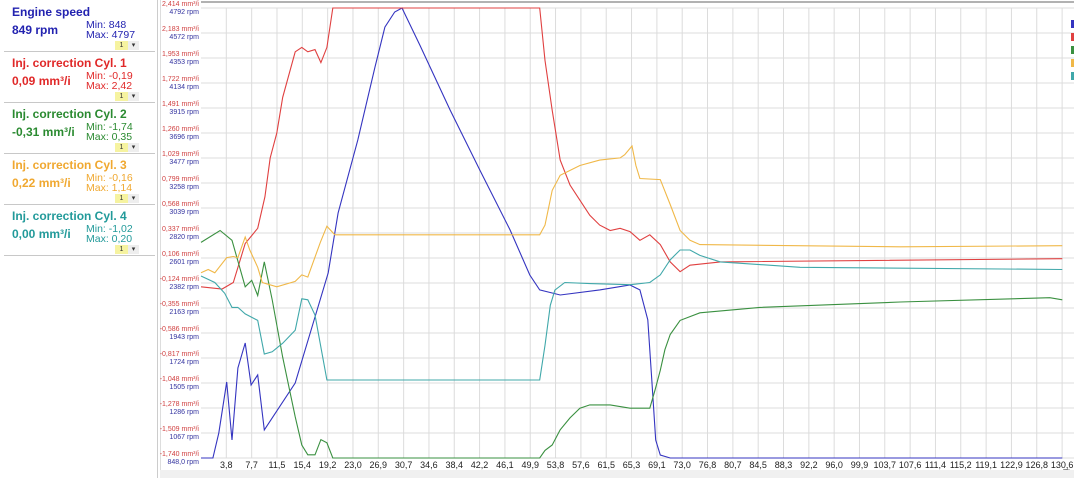 Image resolution: width=1074 pixels, height=478 pixels. What do you see at coordinates (179, 279) in the screenshot?
I see `y-left-tick-label: -0,124 mm³/i` at bounding box center [179, 279].